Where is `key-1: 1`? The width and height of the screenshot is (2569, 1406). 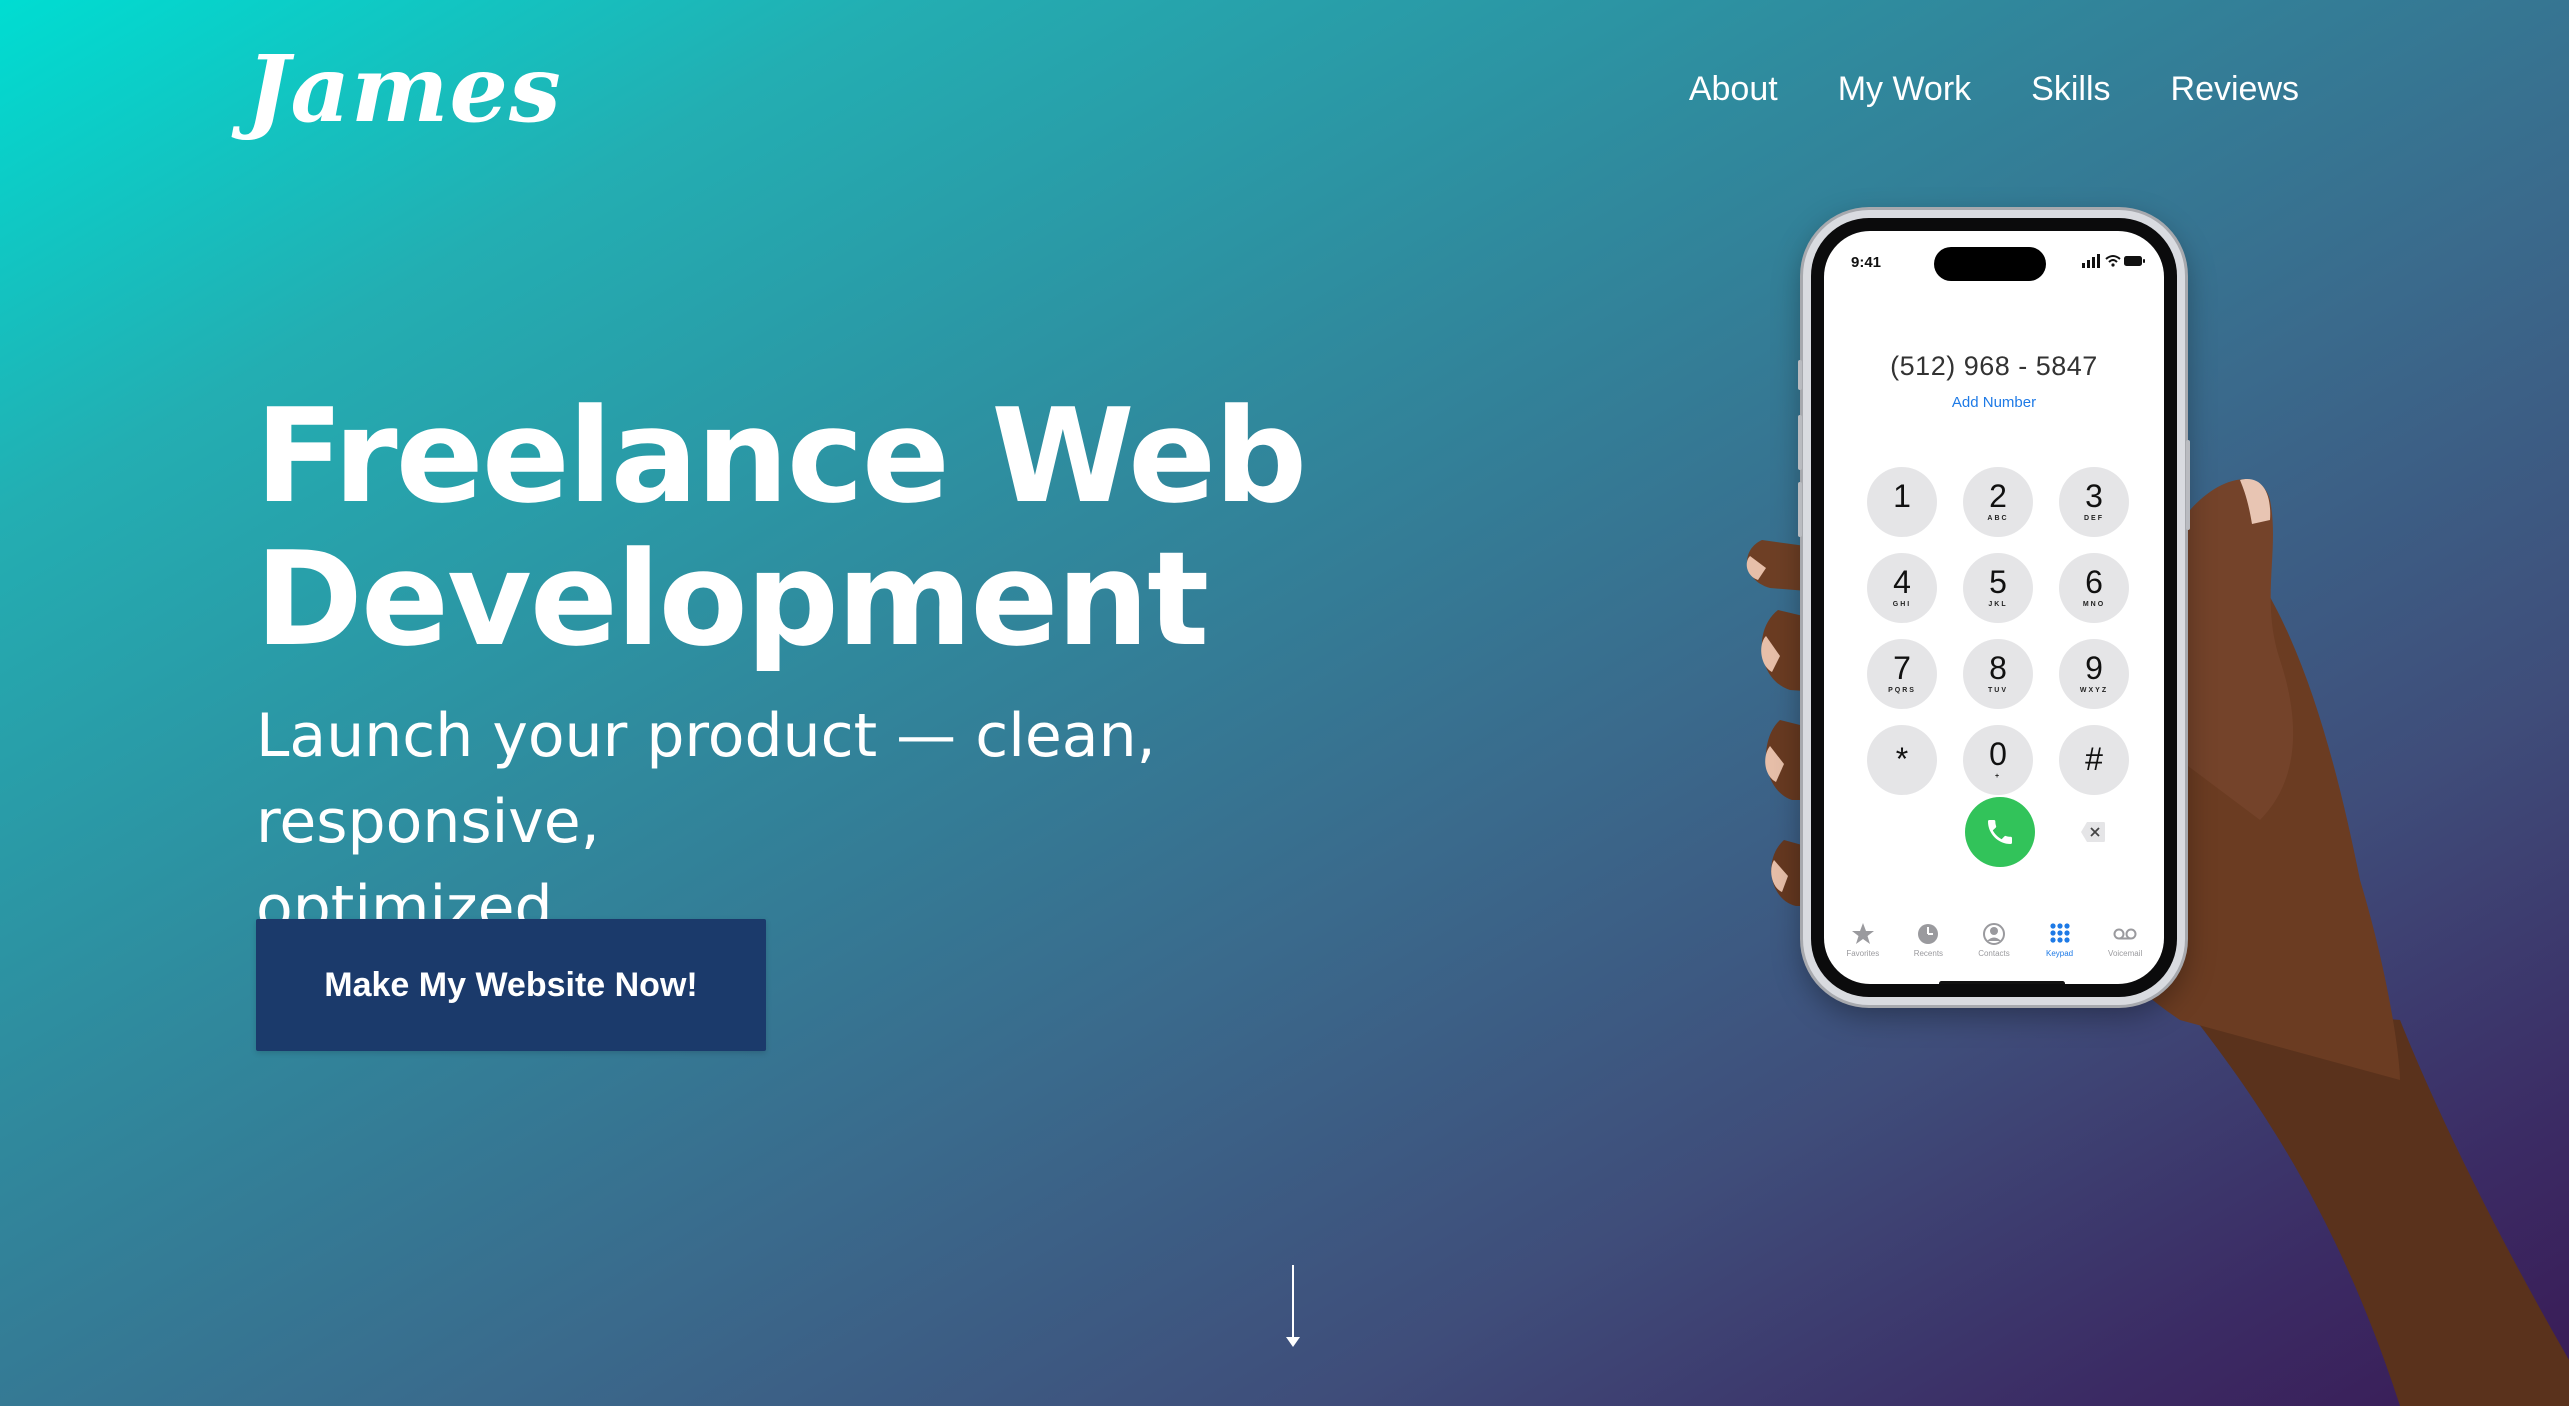 key-1: 1 is located at coordinates (1902, 502).